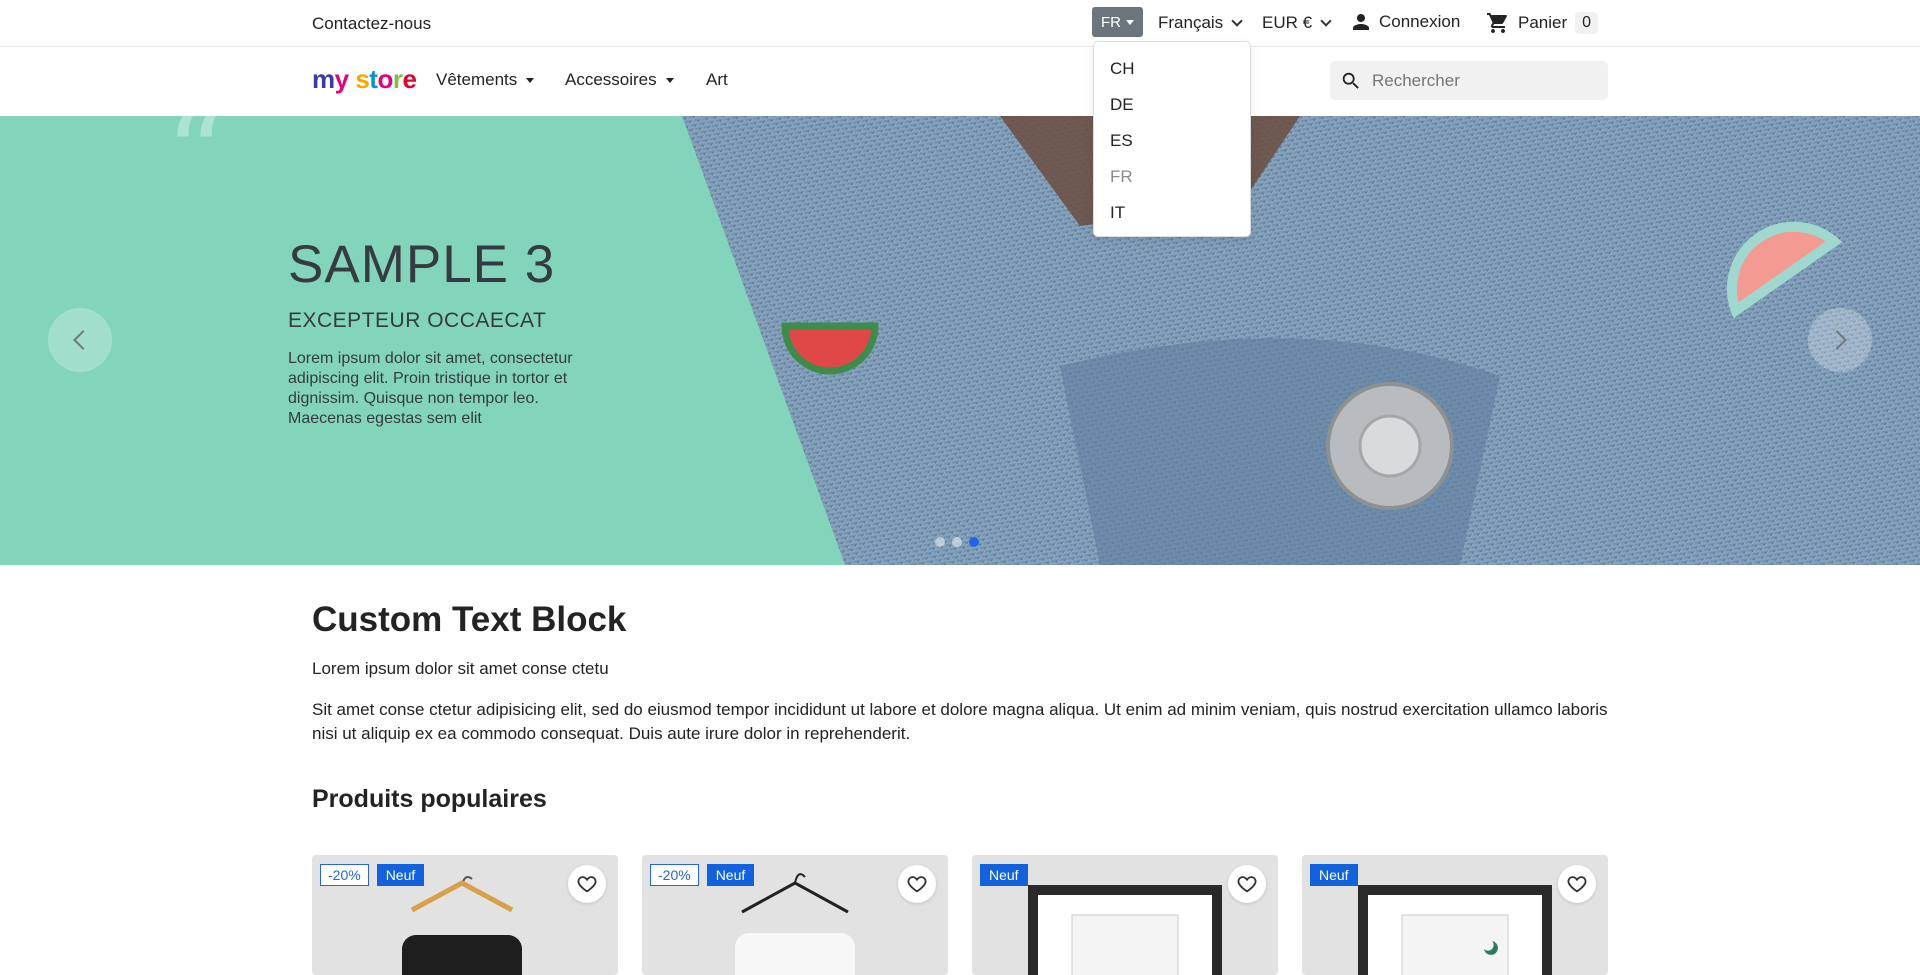 The image size is (1920, 975). Describe the element at coordinates (1111, 22) in the screenshot. I see `language-code-label: FR` at that location.